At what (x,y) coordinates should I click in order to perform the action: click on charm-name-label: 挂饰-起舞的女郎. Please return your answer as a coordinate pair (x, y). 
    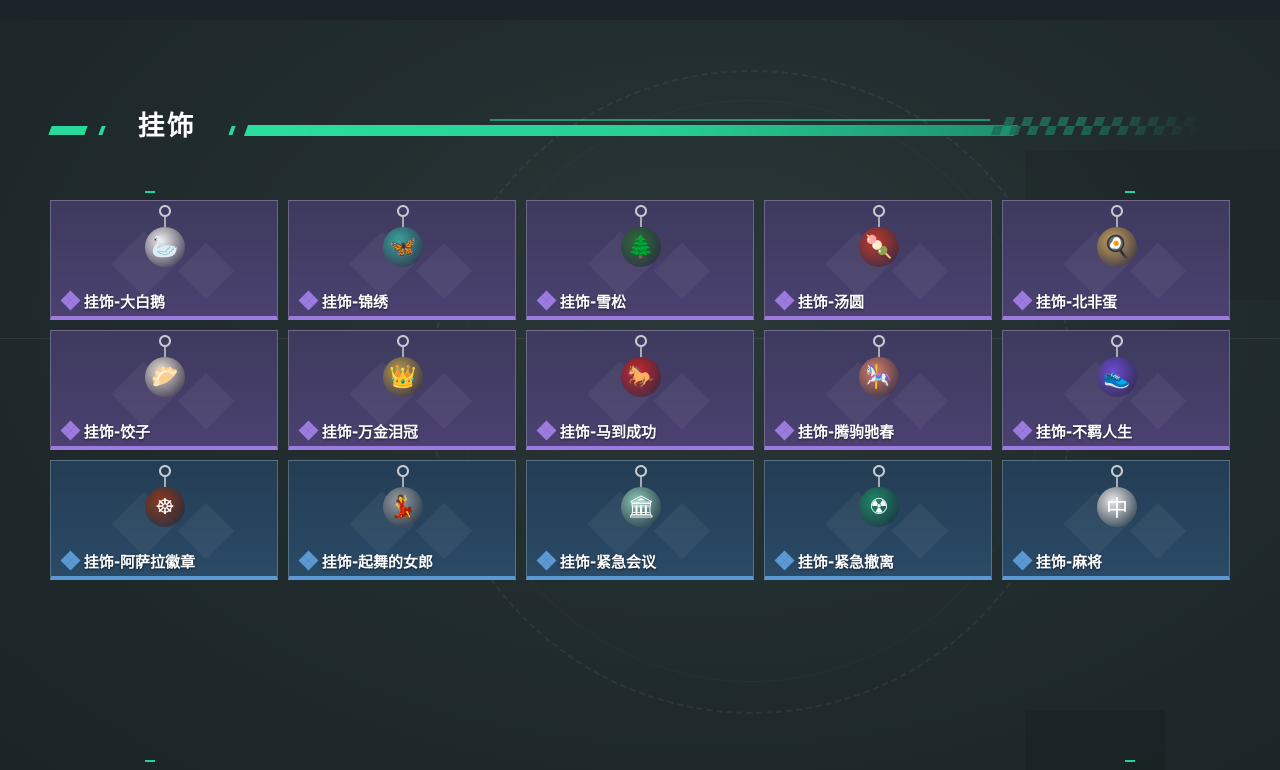
    Looking at the image, I should click on (378, 561).